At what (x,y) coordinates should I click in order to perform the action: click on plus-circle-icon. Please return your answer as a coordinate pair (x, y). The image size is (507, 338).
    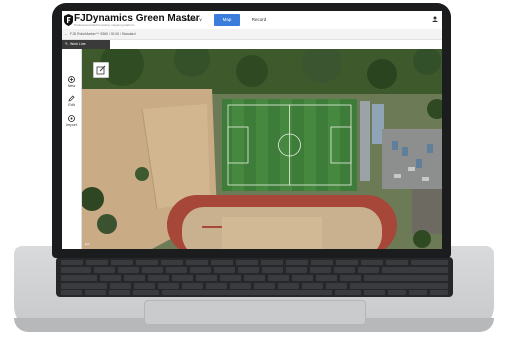
    Looking at the image, I should click on (71, 79).